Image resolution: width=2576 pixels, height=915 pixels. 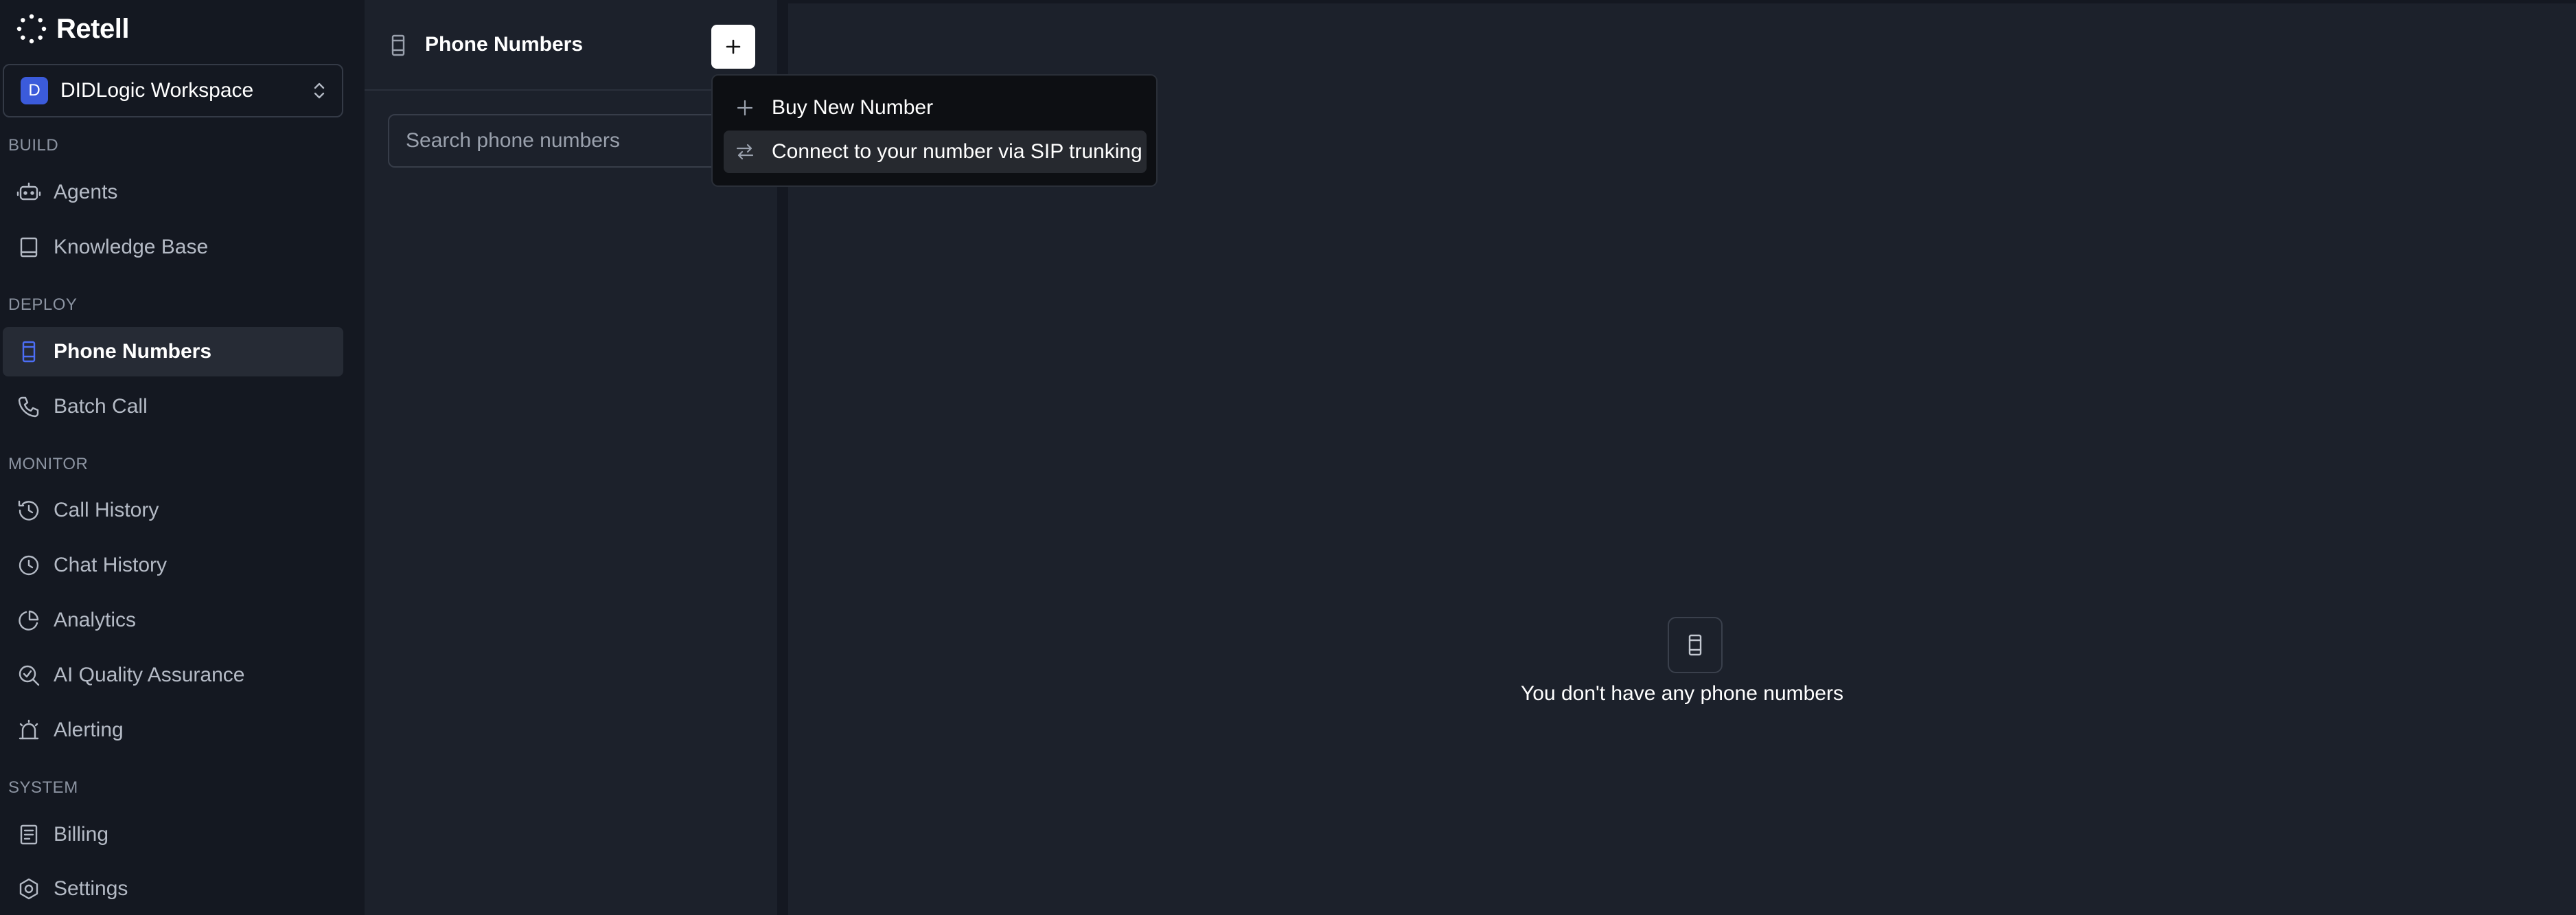 What do you see at coordinates (173, 510) in the screenshot?
I see `sidebar-item-call-history: Call History` at bounding box center [173, 510].